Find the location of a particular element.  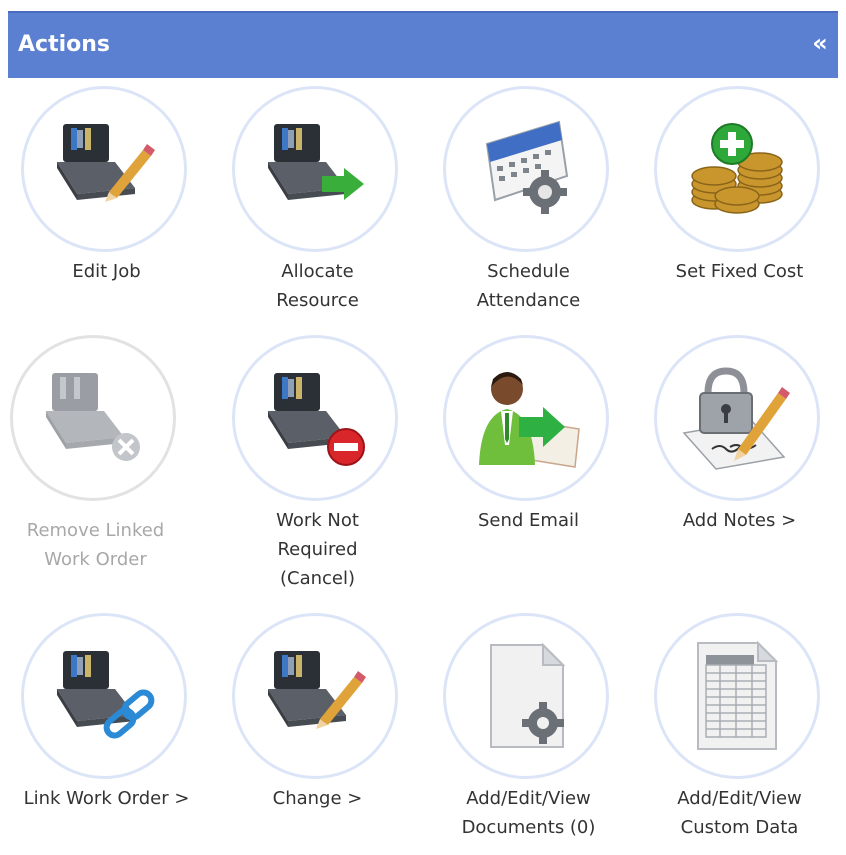

toolbox-remove-icon is located at coordinates (93, 417).